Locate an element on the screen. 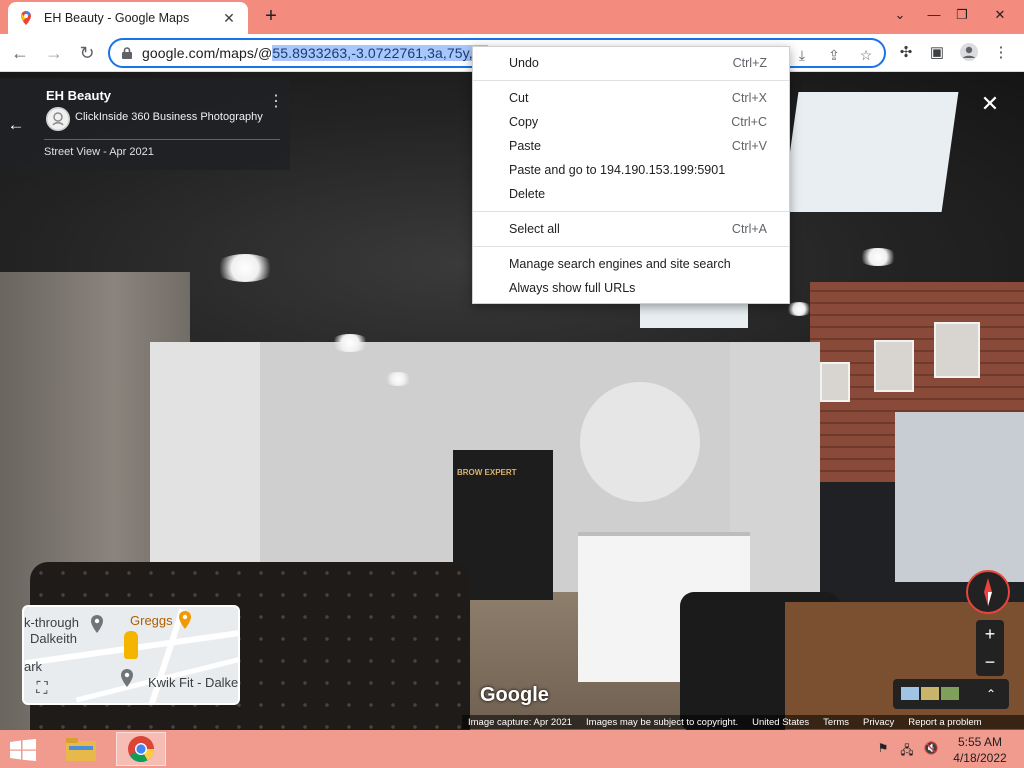 The image size is (1024, 768). chrome-menu-icon: ⋮ is located at coordinates (1001, 53).